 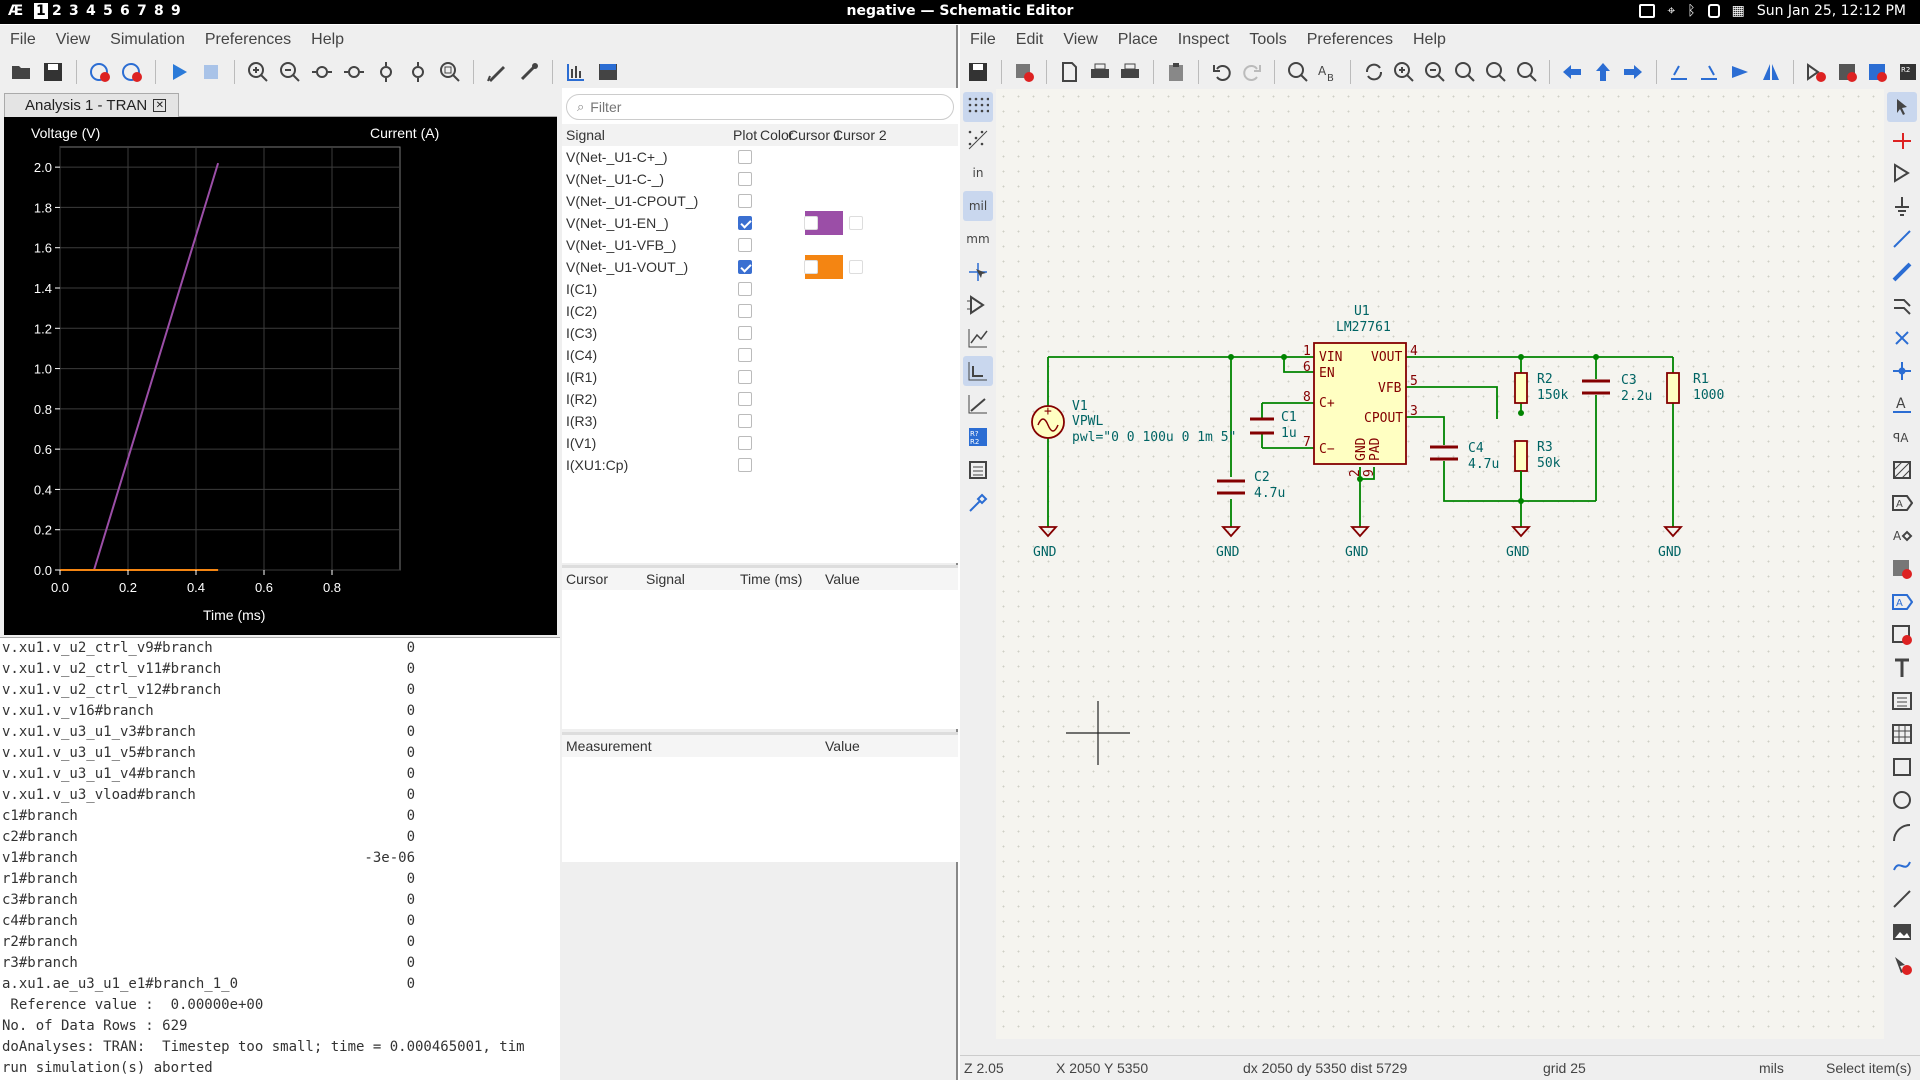 I want to click on signal-row: V(Net-_U1-C-_), so click(x=760, y=179).